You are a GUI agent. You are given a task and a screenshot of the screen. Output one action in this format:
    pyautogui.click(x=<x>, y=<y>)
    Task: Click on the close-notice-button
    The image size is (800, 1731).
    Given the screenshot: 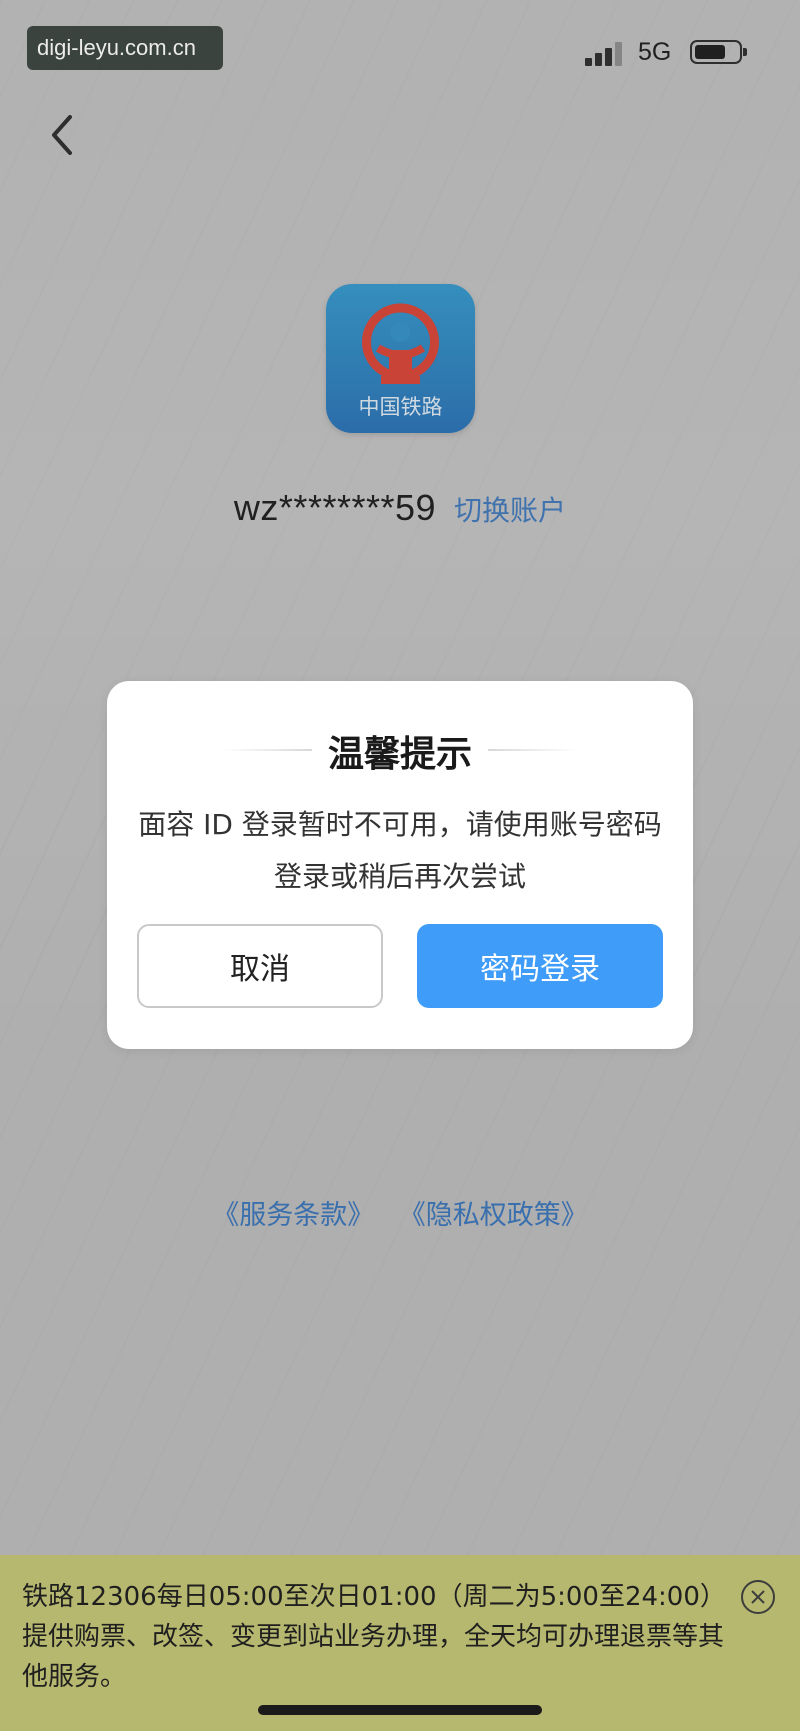 What is the action you would take?
    pyautogui.click(x=758, y=1597)
    